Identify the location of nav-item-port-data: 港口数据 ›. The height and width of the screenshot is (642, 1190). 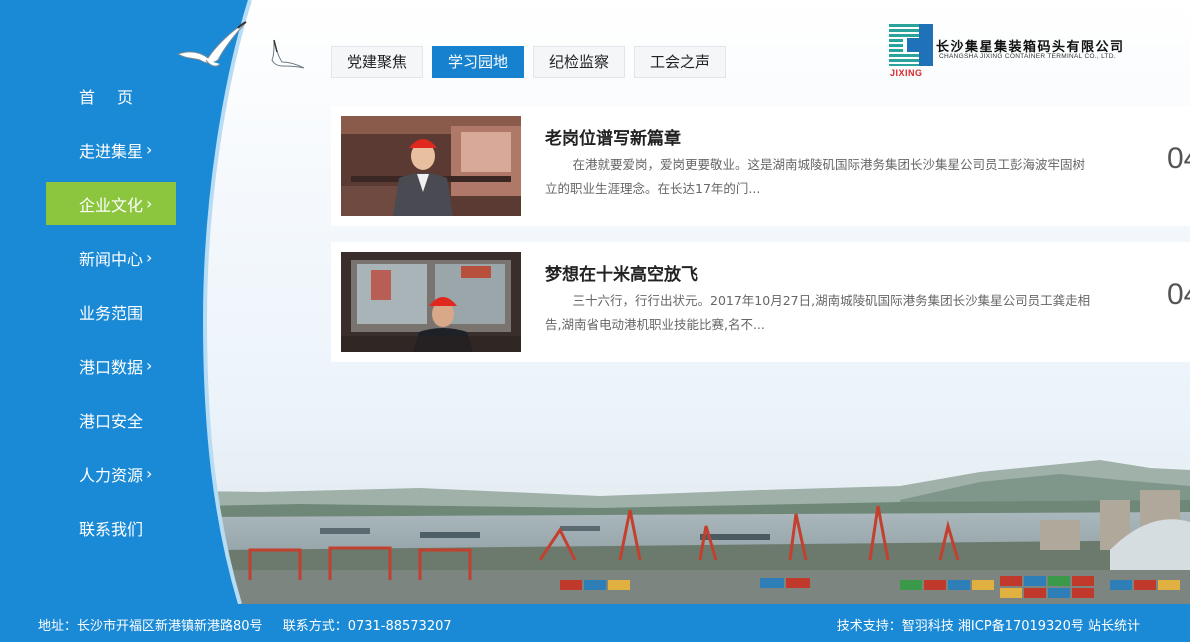
(111, 365).